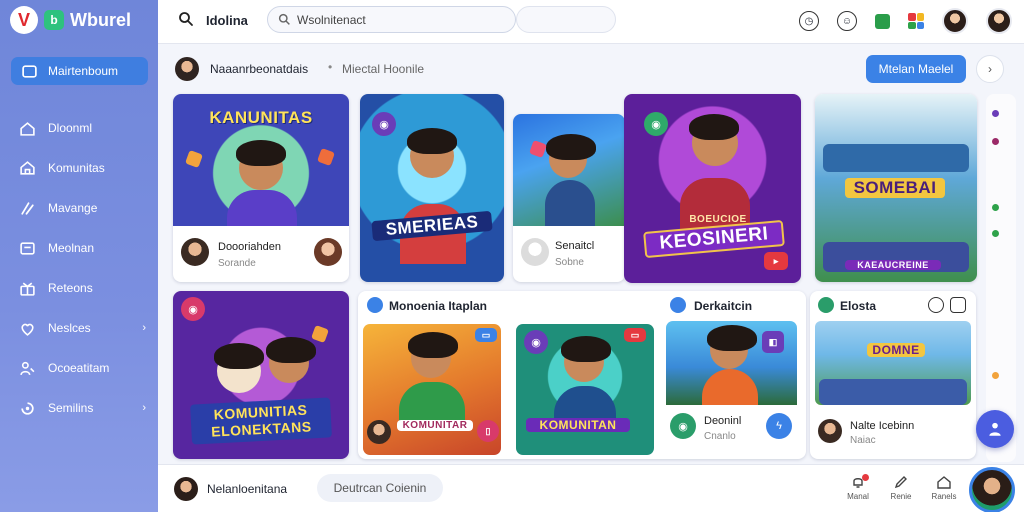 Image resolution: width=1024 pixels, height=512 pixels. What do you see at coordinates (995, 429) in the screenshot?
I see `assistant-fab` at bounding box center [995, 429].